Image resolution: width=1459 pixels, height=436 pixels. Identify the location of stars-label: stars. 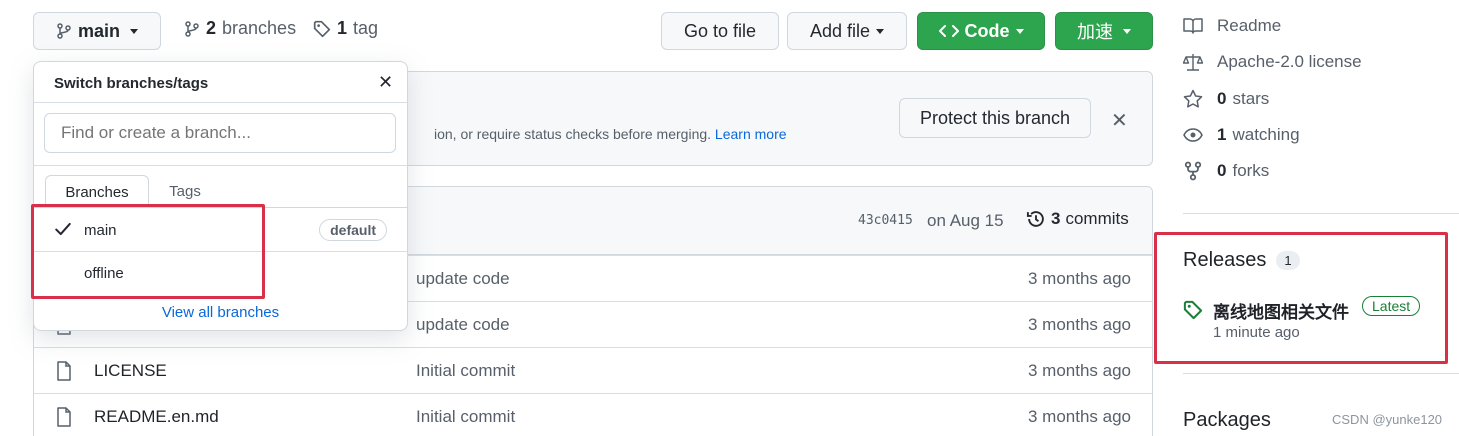
(1251, 98).